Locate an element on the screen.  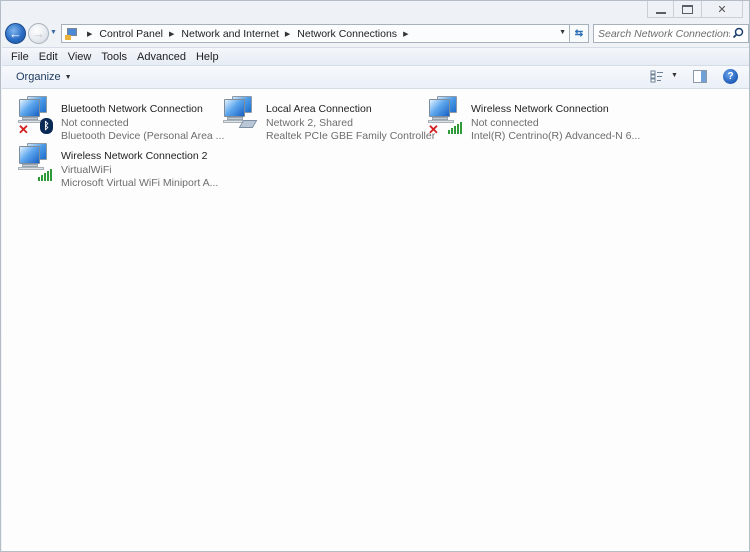
network-adapter-icon: ✕ ᛒ is located at coordinates (38, 117).